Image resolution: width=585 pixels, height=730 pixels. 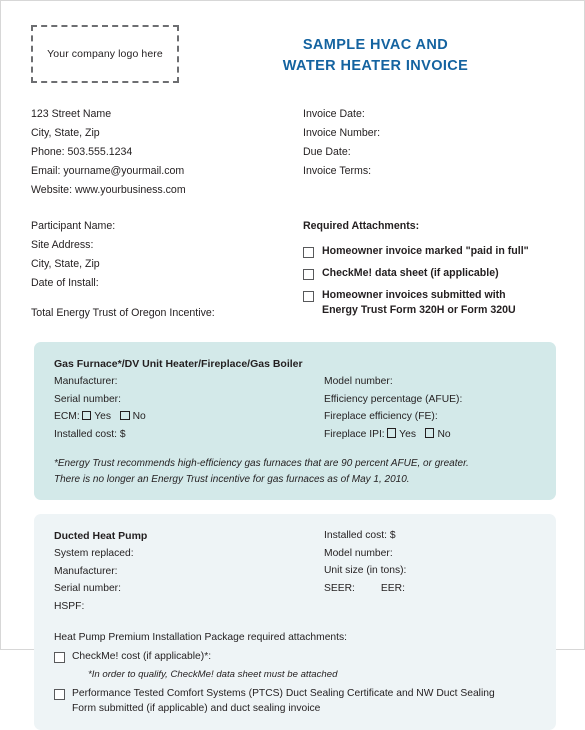 What do you see at coordinates (108, 171) in the screenshot?
I see `company-email: Email: yourname@yourmail.com` at bounding box center [108, 171].